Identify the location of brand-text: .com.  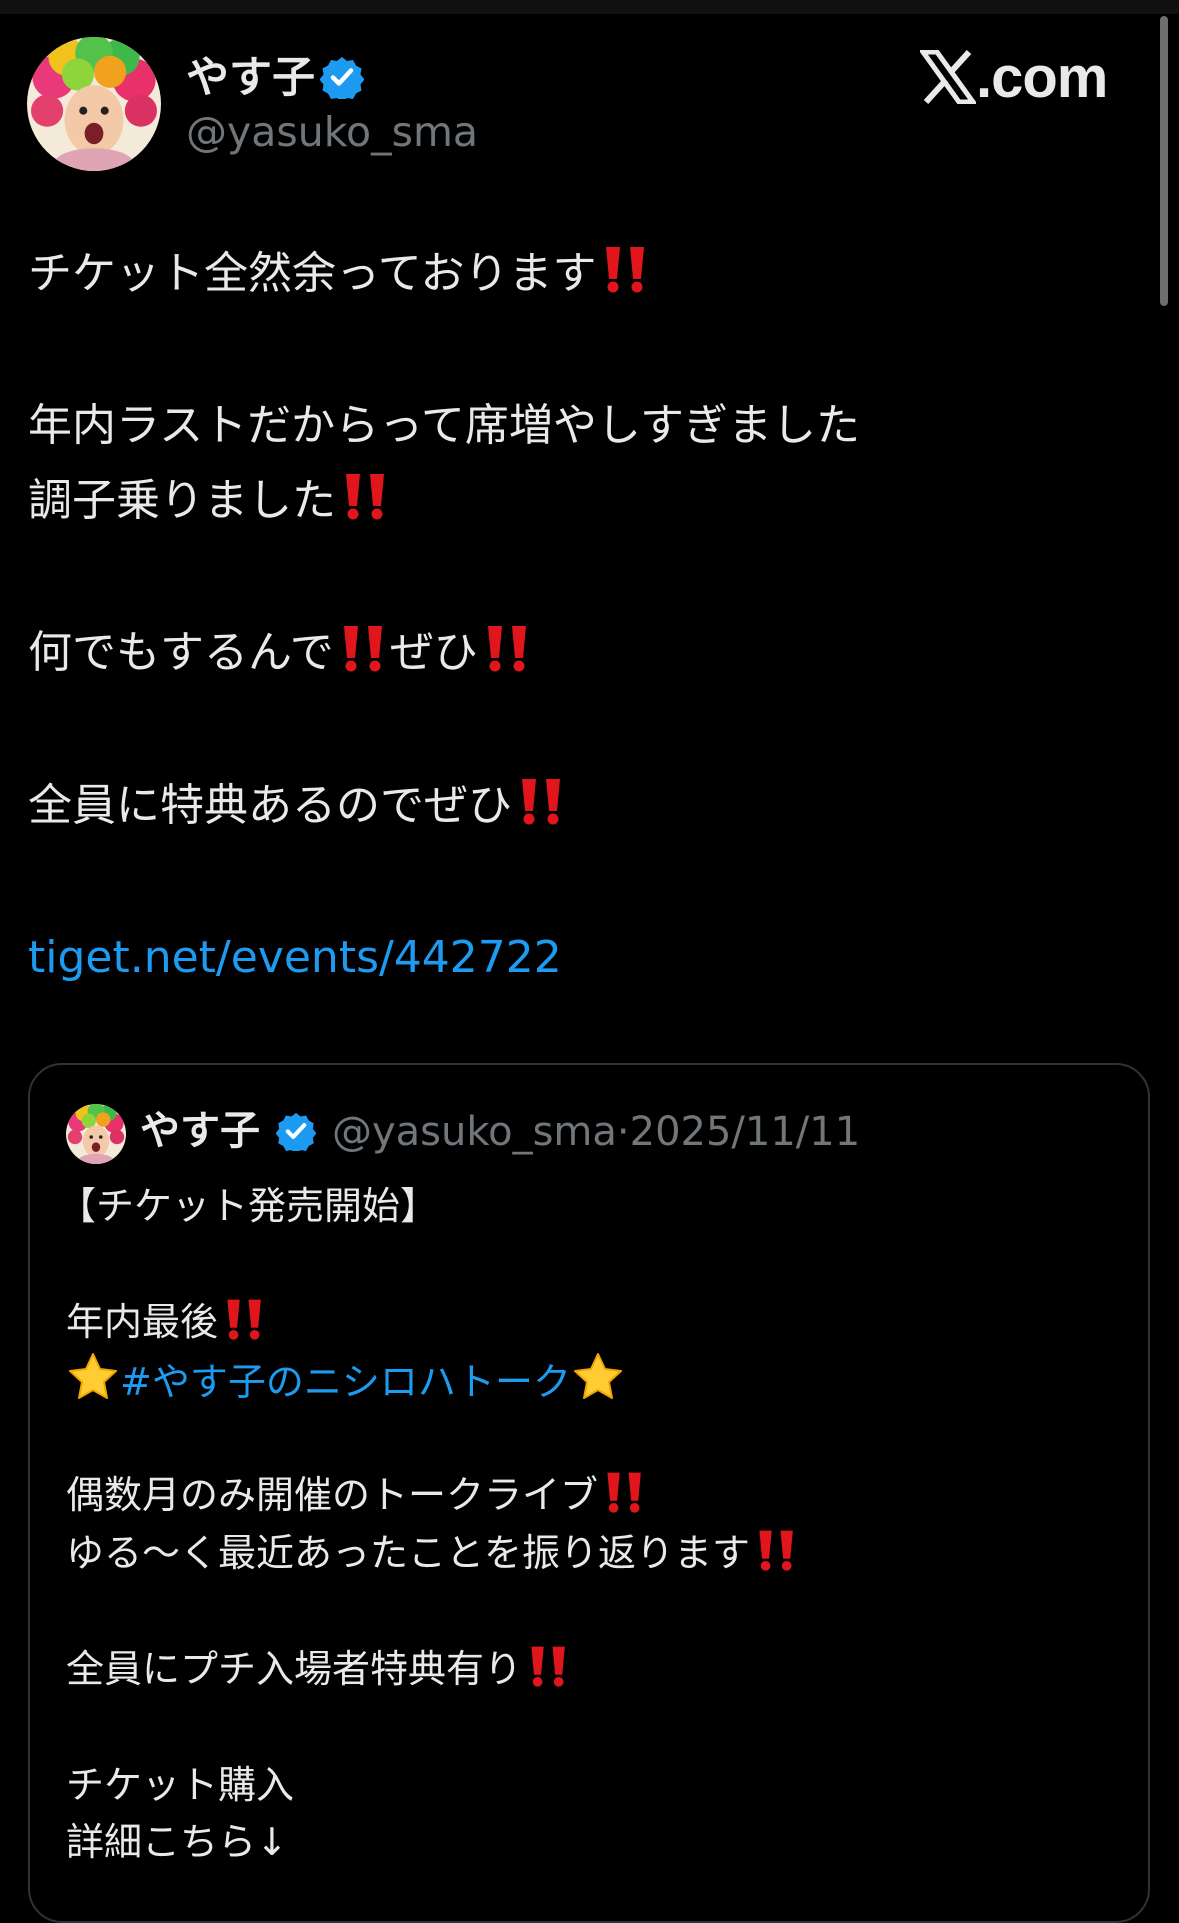
(1042, 77).